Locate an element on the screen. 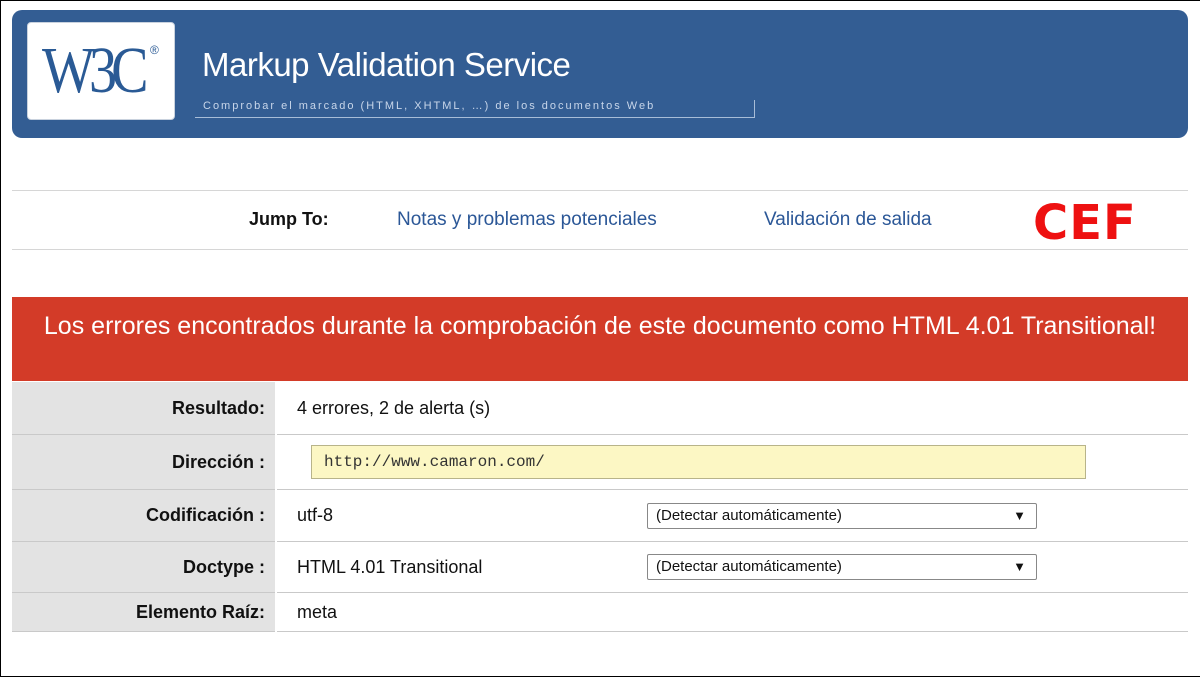 The image size is (1201, 677). address-input is located at coordinates (698, 462).